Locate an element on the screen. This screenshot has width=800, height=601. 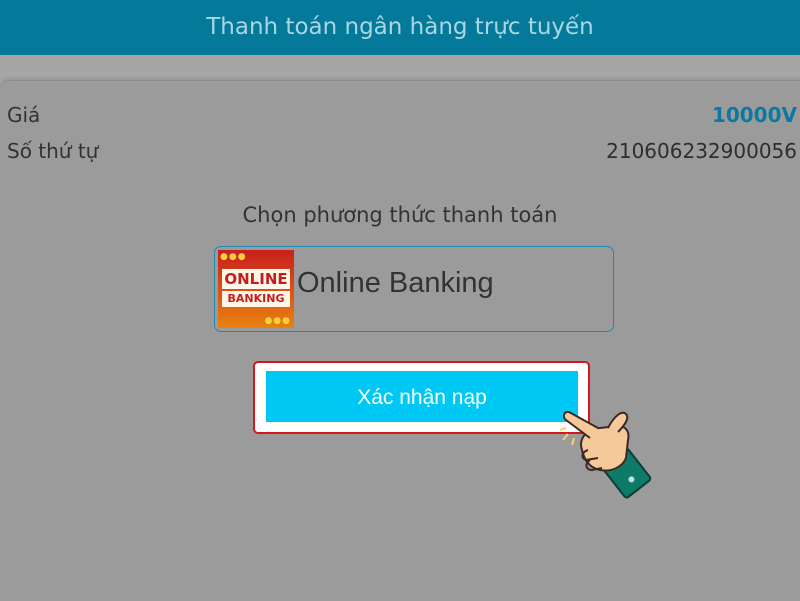
confirm-topup-button: Xác nhận nạp is located at coordinates (422, 396).